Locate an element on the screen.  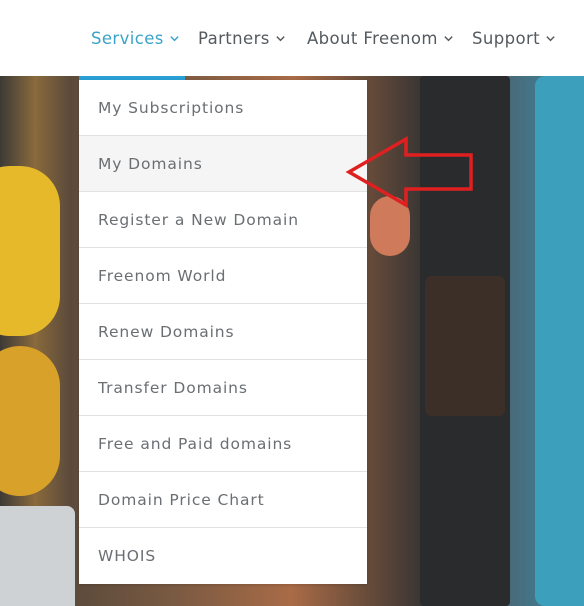
nav-partners-label: Partners is located at coordinates (234, 38).